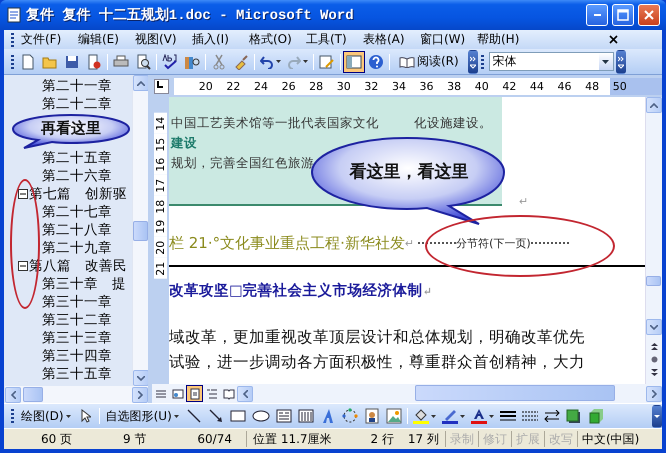 The height and width of the screenshot is (453, 666). I want to click on menu-item: 视图(V), so click(159, 39).